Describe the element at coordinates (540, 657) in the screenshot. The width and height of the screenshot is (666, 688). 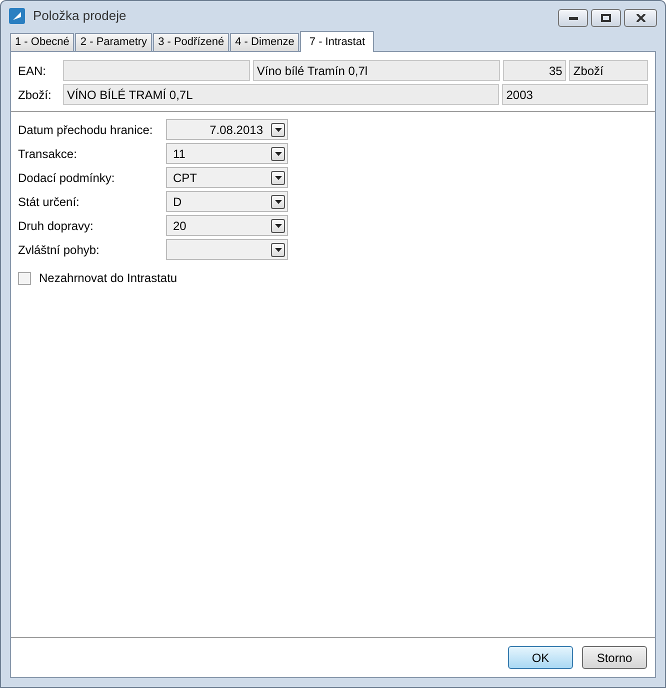
I see `dialog-button: OK` at that location.